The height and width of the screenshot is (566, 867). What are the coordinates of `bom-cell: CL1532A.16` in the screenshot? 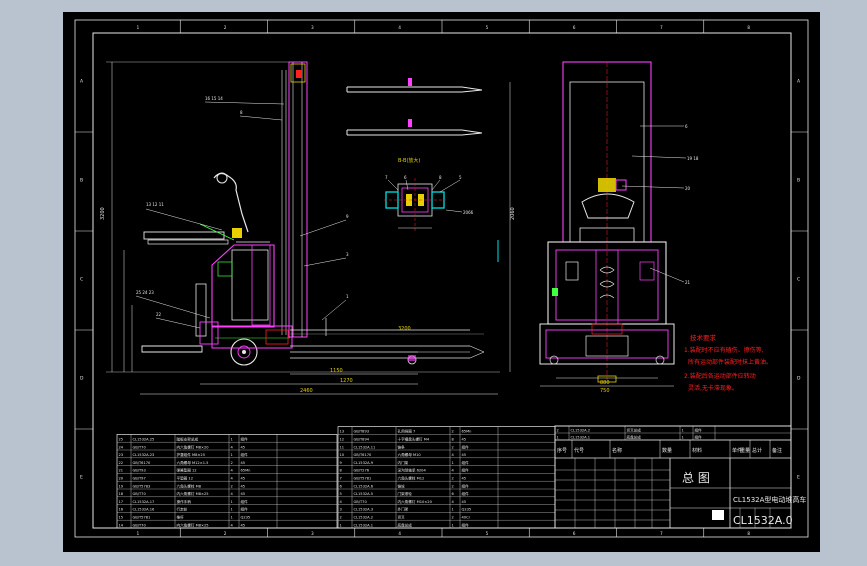 It's located at (144, 510).